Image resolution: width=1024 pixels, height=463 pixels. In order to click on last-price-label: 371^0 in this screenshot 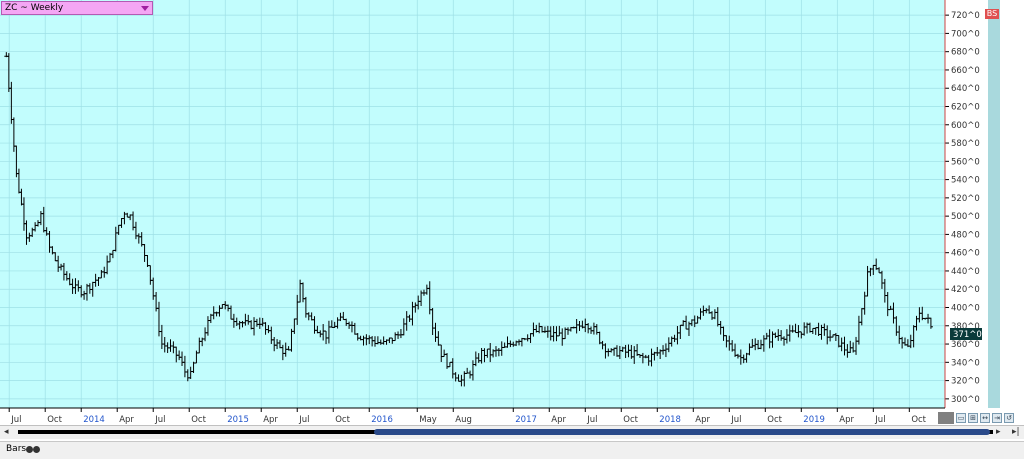, I will do `click(967, 335)`.